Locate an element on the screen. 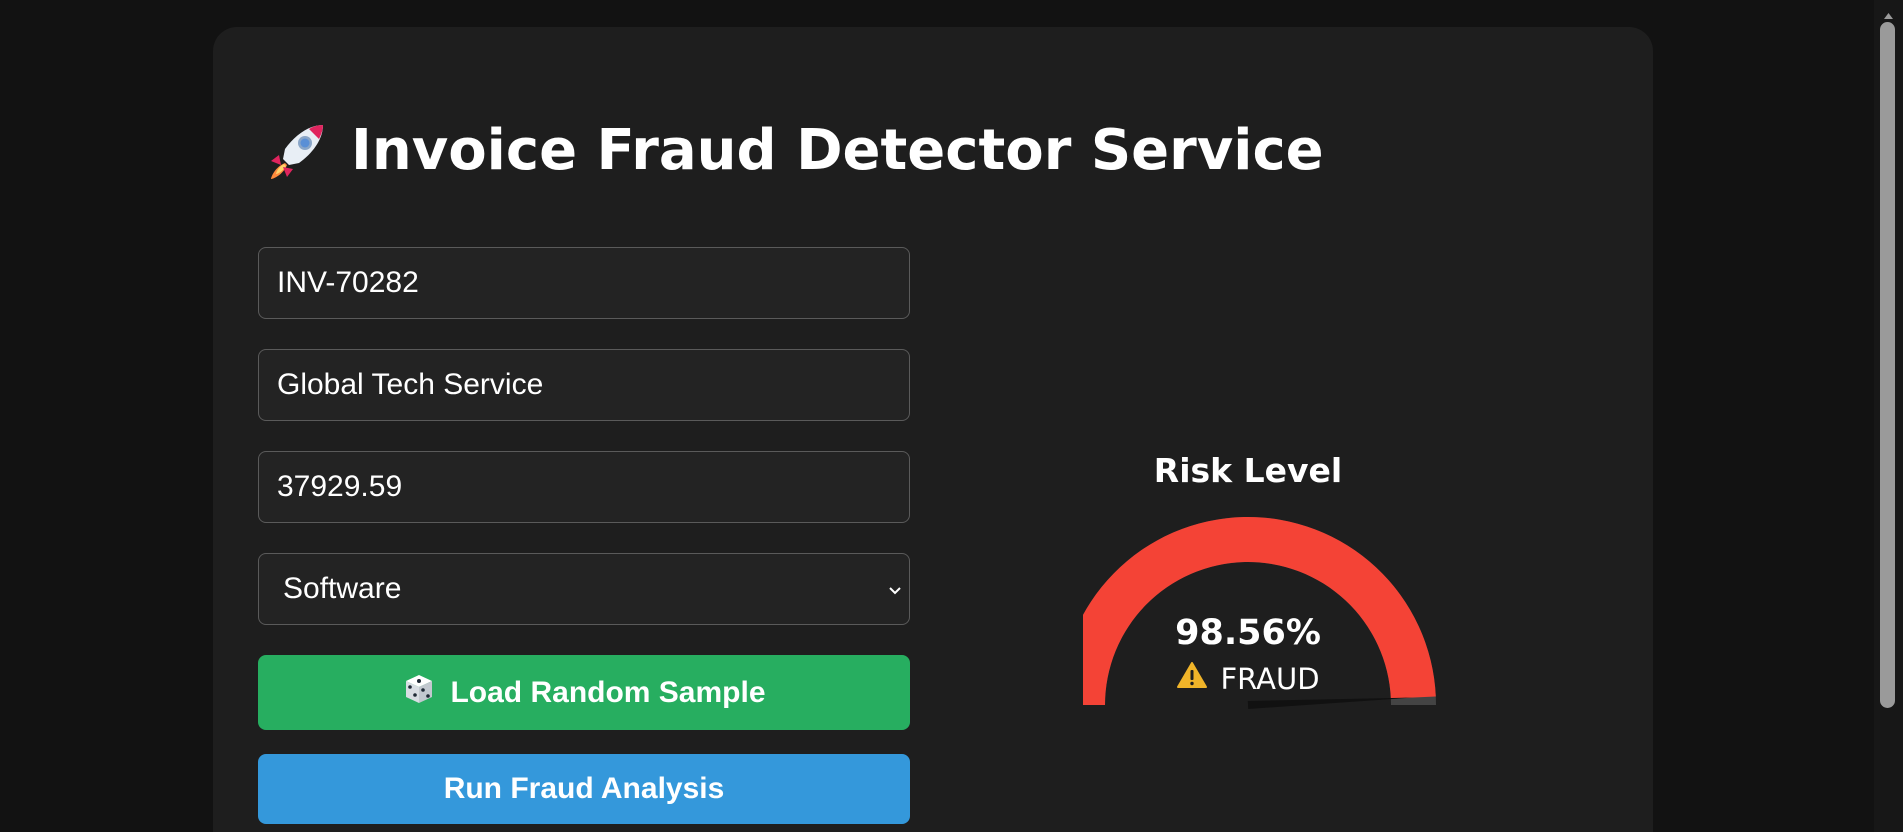 The height and width of the screenshot is (832, 1903). gauge-percent: 98.56% is located at coordinates (1248, 633).